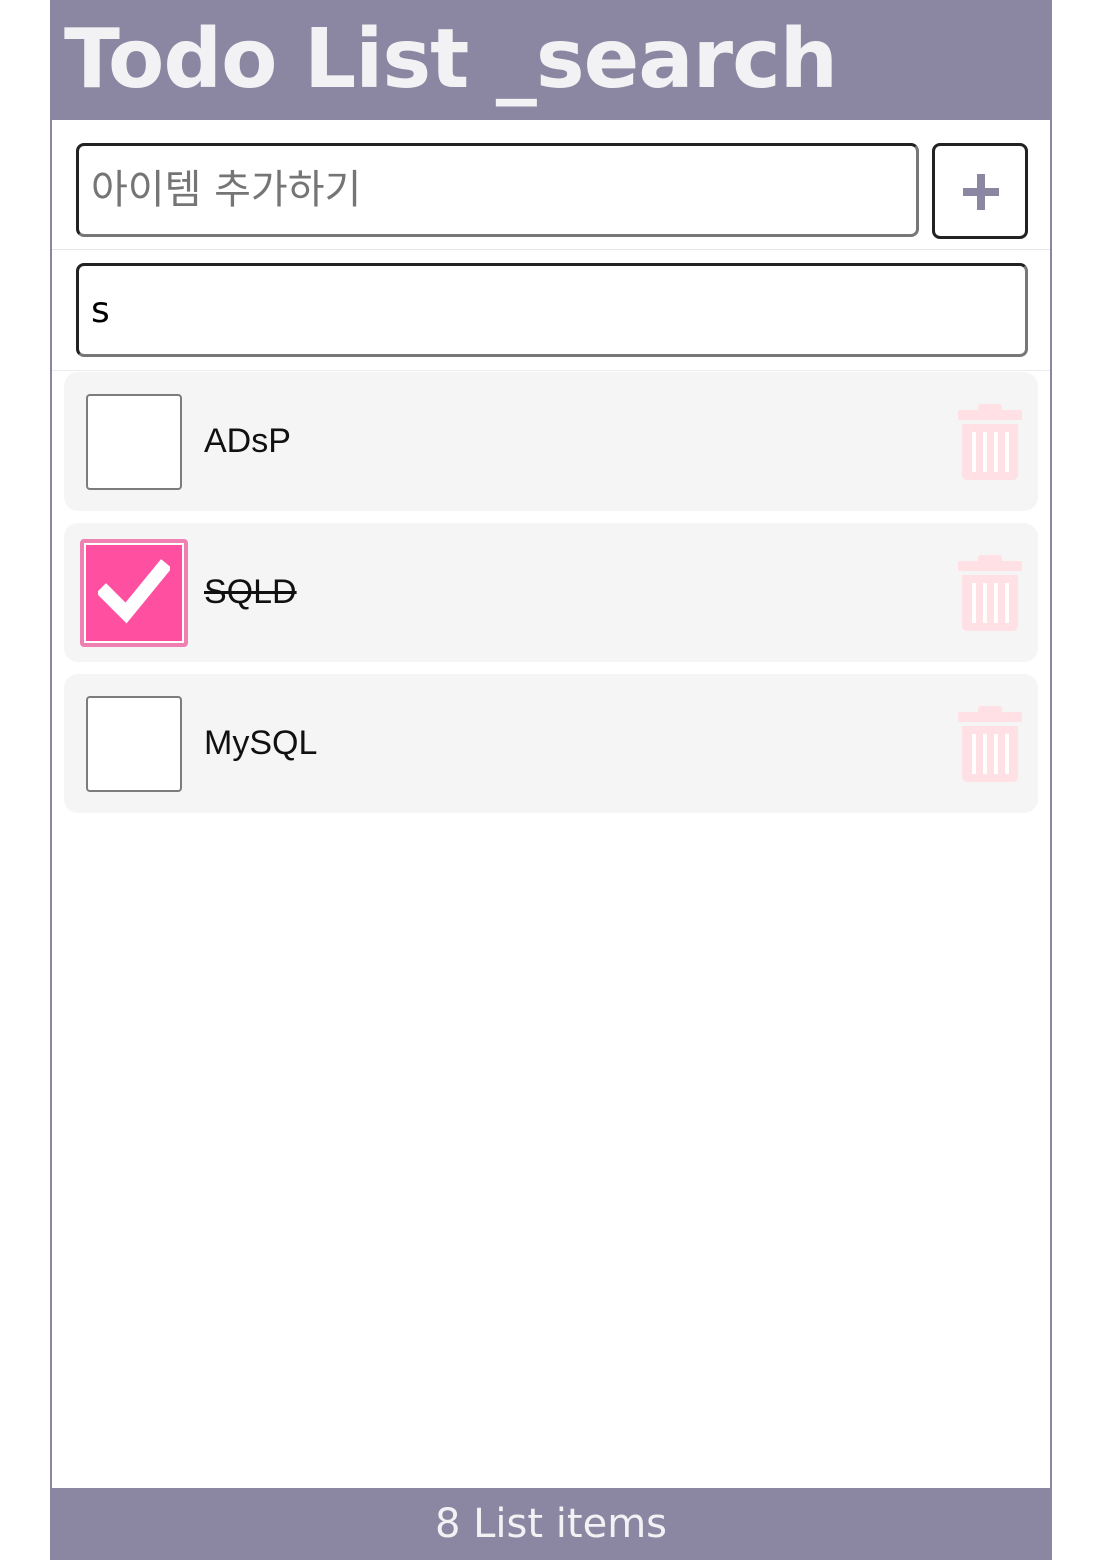 The width and height of the screenshot is (1100, 1560). I want to click on page-title: Todo List _search, so click(451, 59).